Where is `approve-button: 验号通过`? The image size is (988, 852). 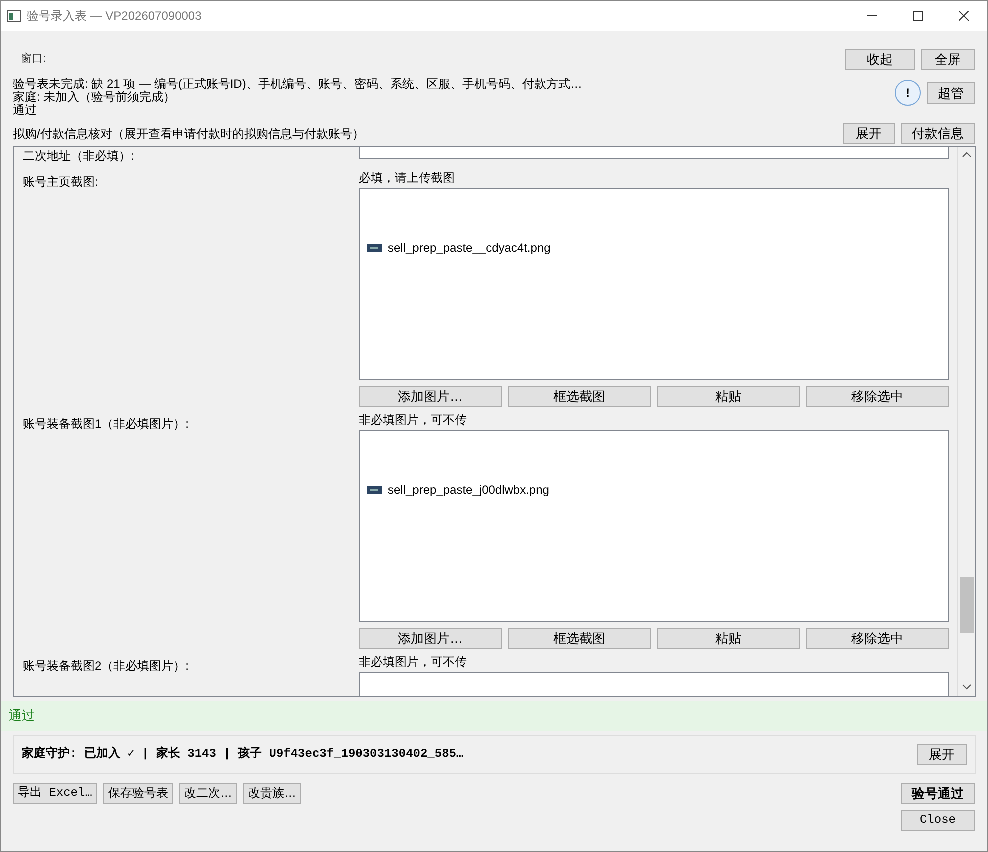
approve-button: 验号通过 is located at coordinates (938, 793).